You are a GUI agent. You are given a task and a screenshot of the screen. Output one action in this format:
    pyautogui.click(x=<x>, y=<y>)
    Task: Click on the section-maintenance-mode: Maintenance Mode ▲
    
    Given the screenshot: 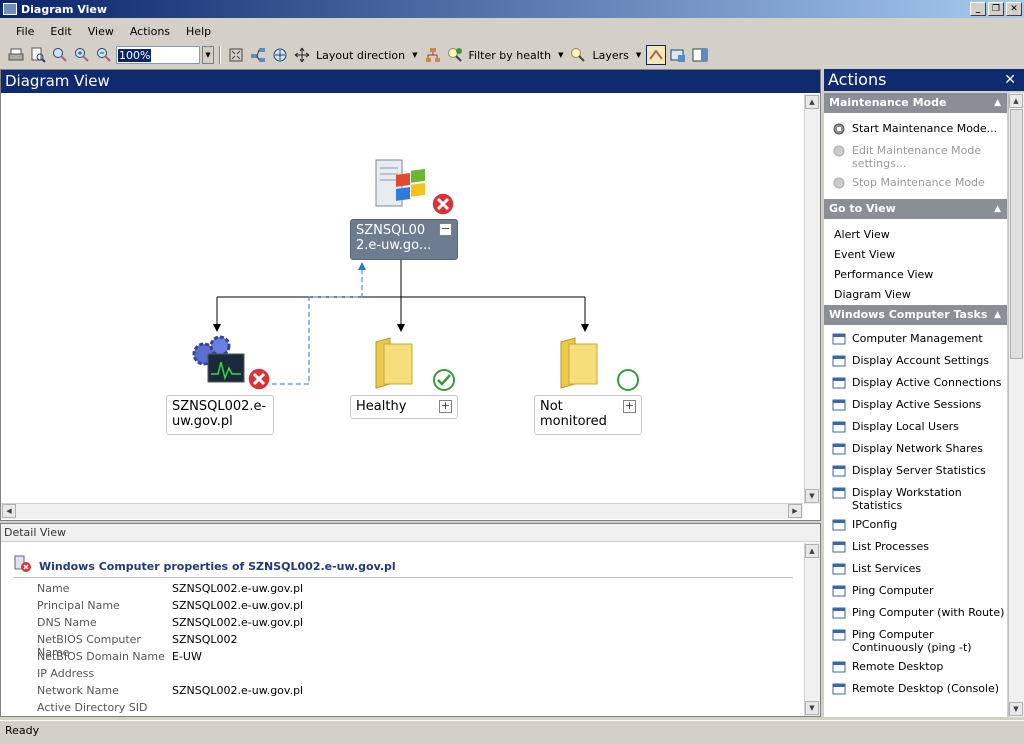 What is the action you would take?
    pyautogui.click(x=915, y=103)
    